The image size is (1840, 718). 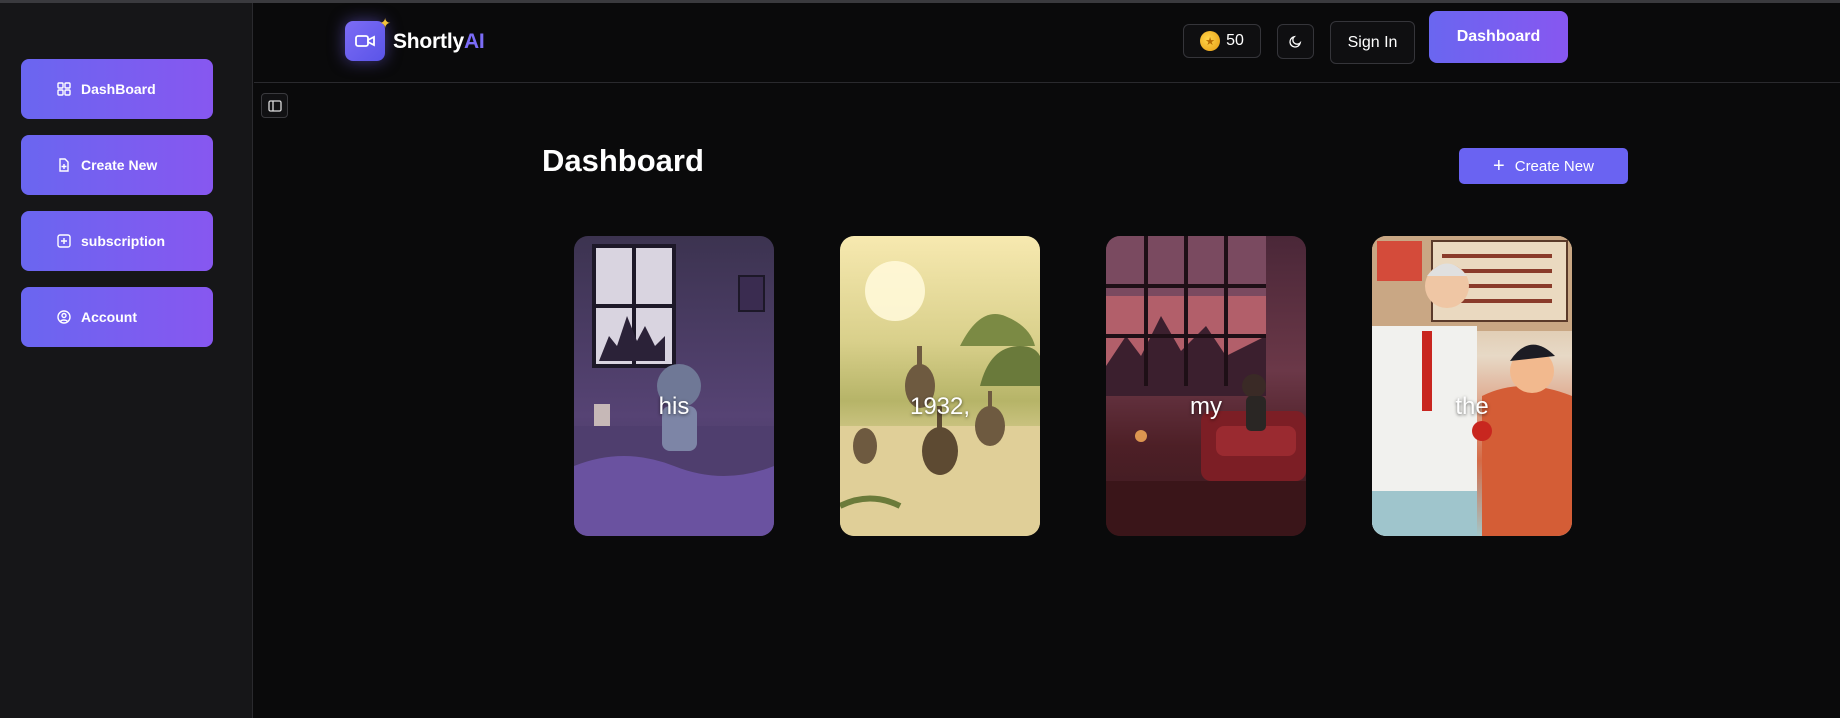 I want to click on square-plus-icon, so click(x=64, y=241).